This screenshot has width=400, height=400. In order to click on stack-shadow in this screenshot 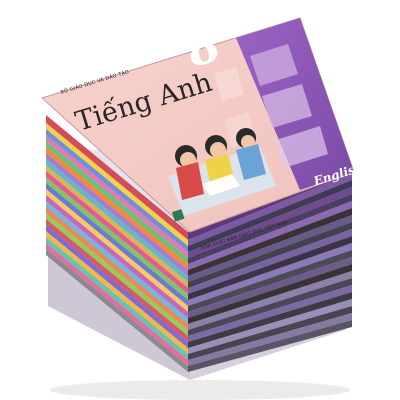, I will do `click(200, 390)`.